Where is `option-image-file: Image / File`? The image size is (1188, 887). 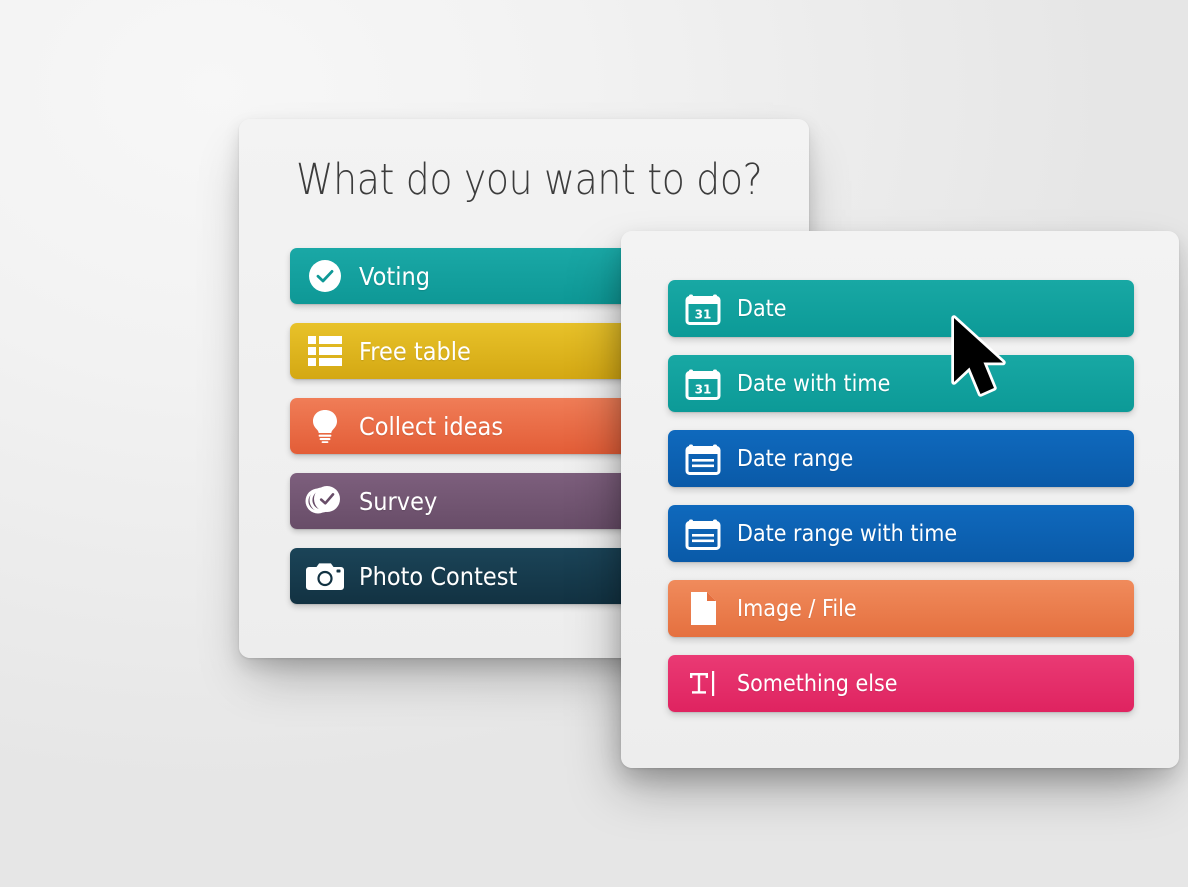
option-image-file: Image / File is located at coordinates (901, 608).